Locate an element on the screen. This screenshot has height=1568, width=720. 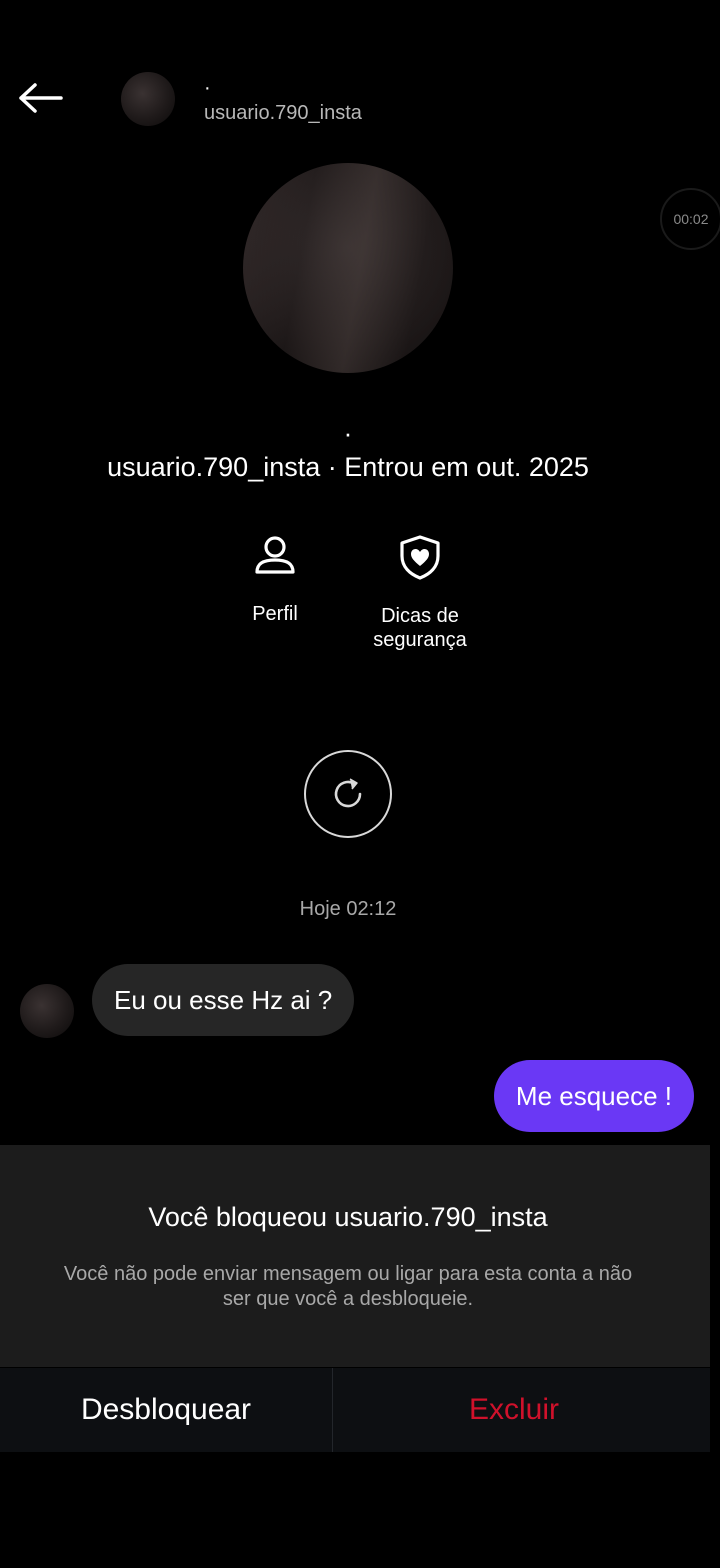
message-timestamp: Hoje 02:12 is located at coordinates (348, 909).